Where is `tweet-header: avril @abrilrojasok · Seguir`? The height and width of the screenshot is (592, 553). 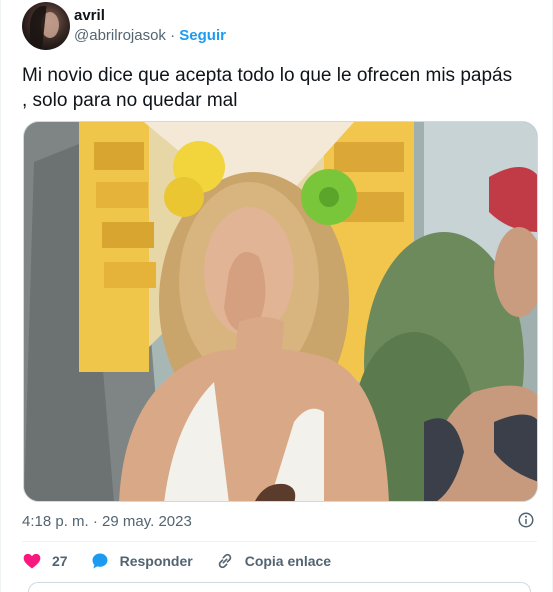 tweet-header: avril @abrilrojasok · Seguir is located at coordinates (124, 26).